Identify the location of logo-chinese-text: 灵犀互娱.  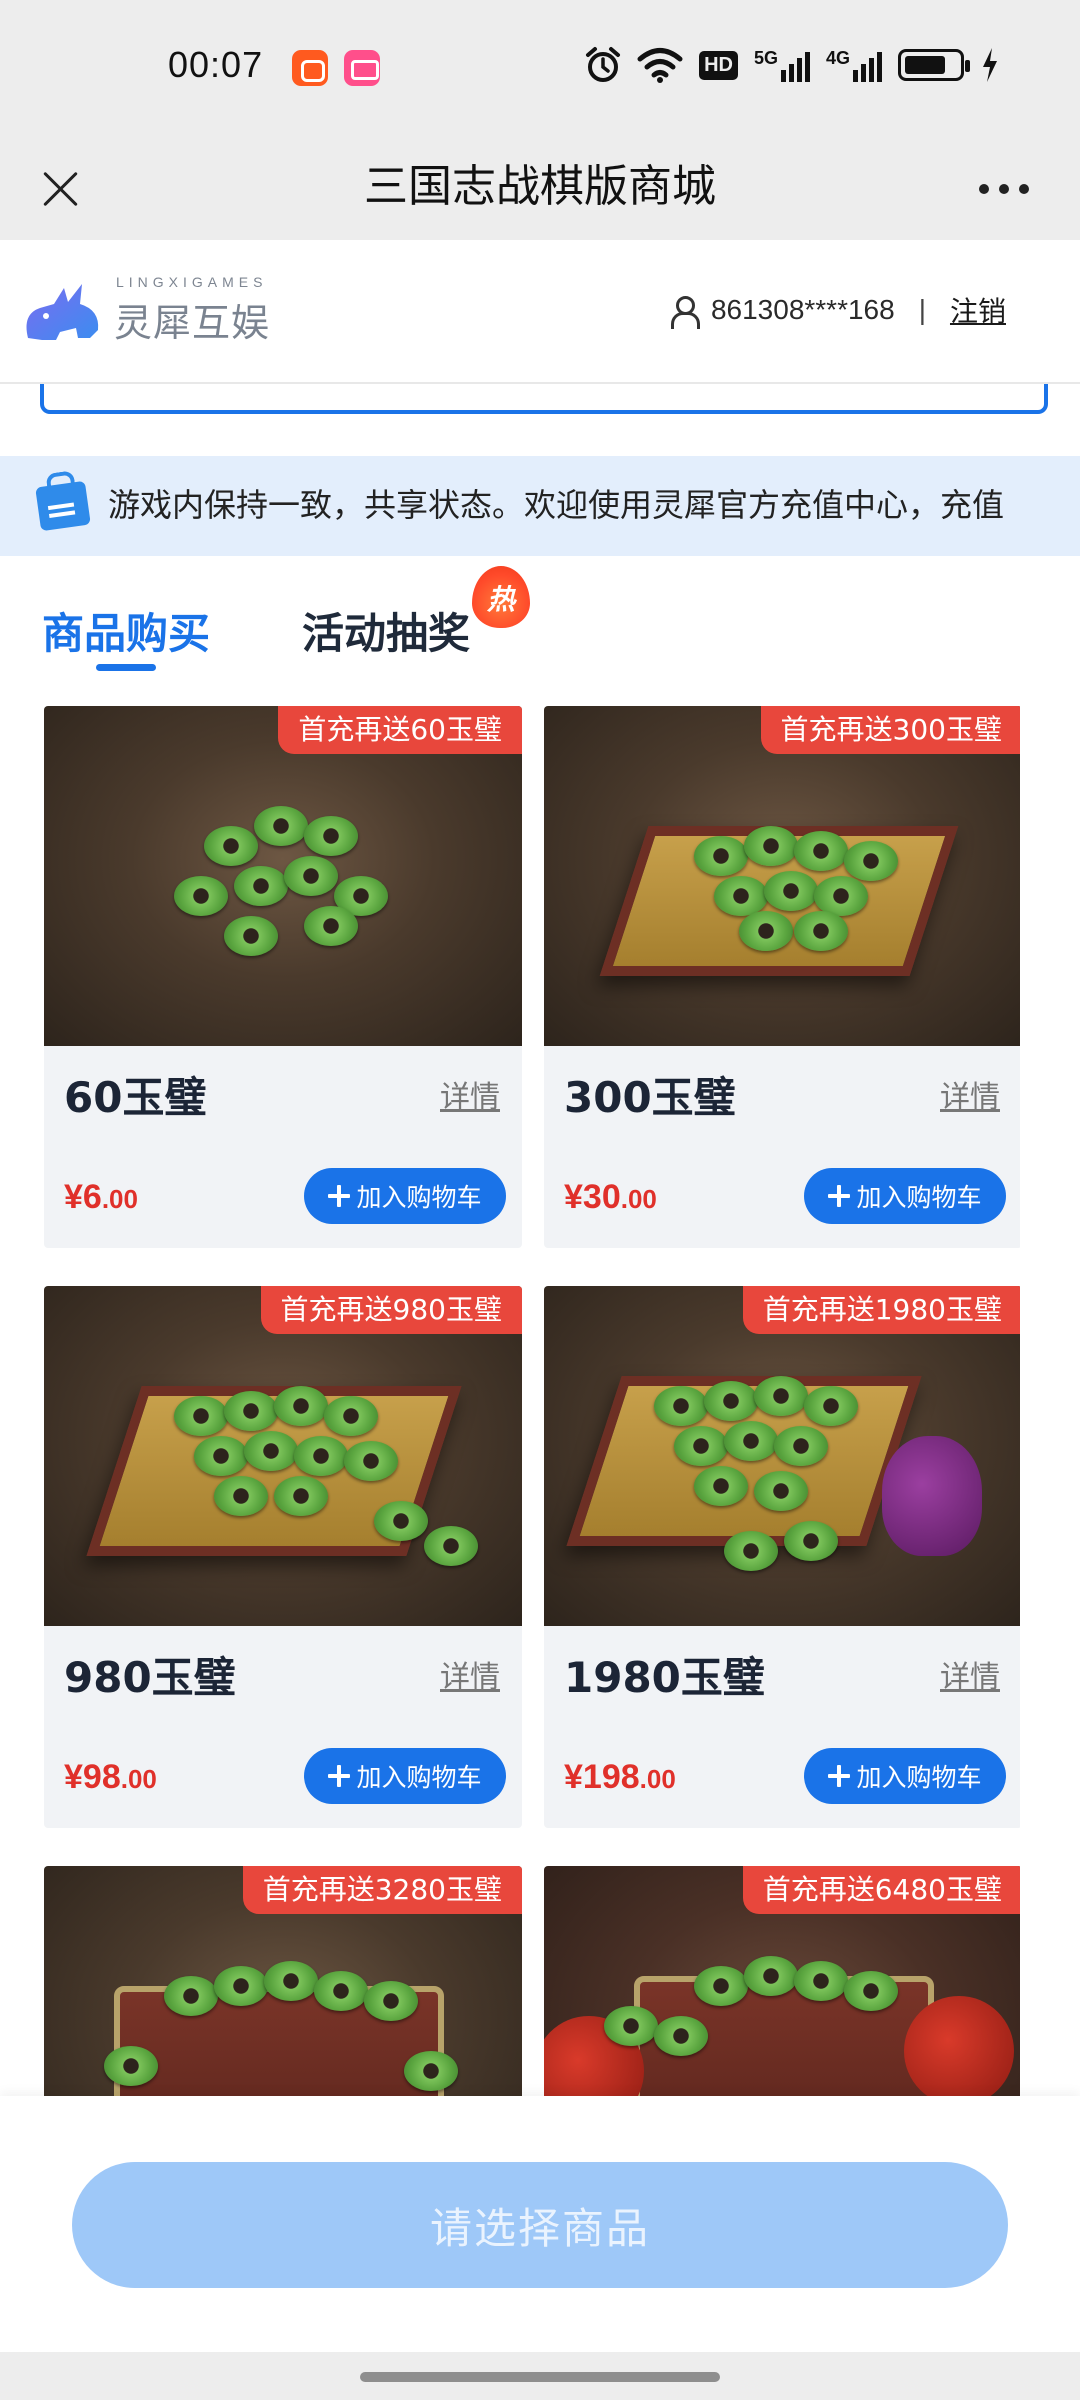
(192, 323).